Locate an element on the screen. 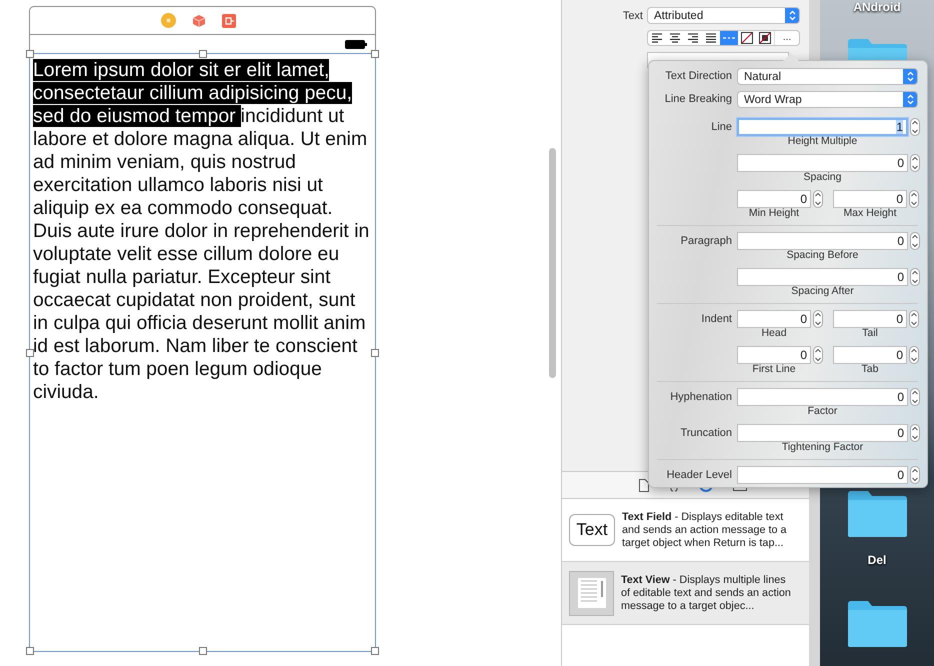 This screenshot has height=666, width=934. field-caption: Spacing is located at coordinates (823, 177).